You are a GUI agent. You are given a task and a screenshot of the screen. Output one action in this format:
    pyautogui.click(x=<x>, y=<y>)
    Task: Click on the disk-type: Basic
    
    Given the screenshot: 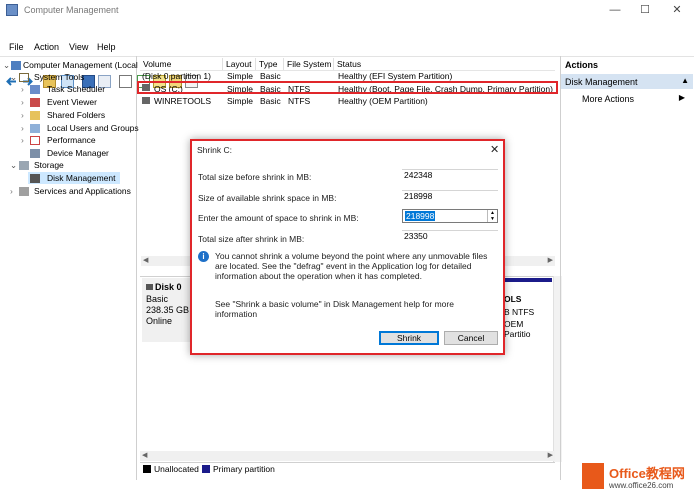 What is the action you would take?
    pyautogui.click(x=157, y=299)
    